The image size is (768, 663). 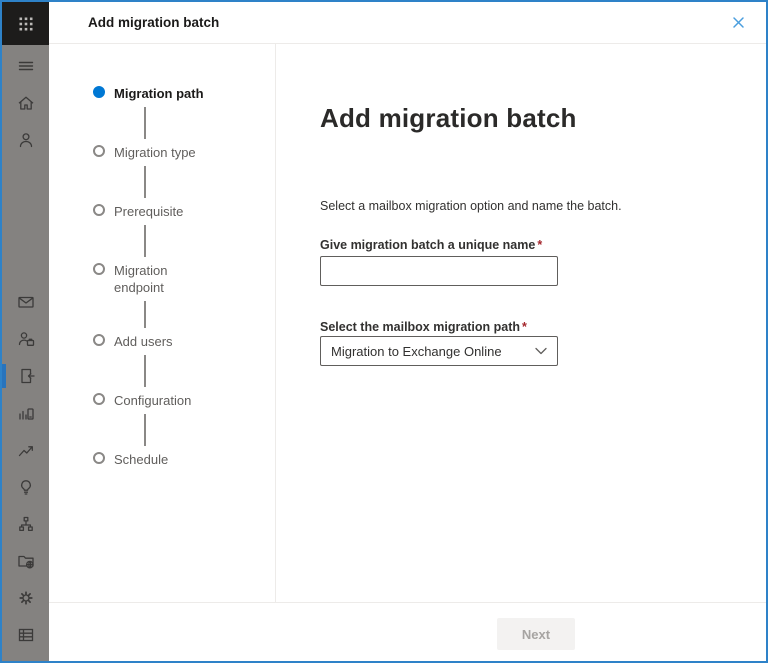 What do you see at coordinates (184, 341) in the screenshot?
I see `step-add-users: Add users` at bounding box center [184, 341].